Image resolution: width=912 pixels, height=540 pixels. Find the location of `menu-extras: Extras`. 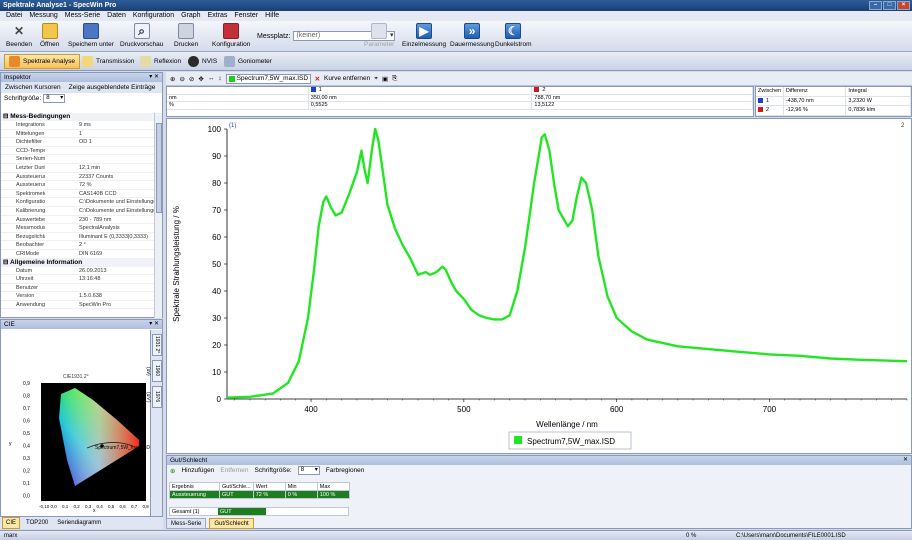

menu-extras: Extras is located at coordinates (218, 16).